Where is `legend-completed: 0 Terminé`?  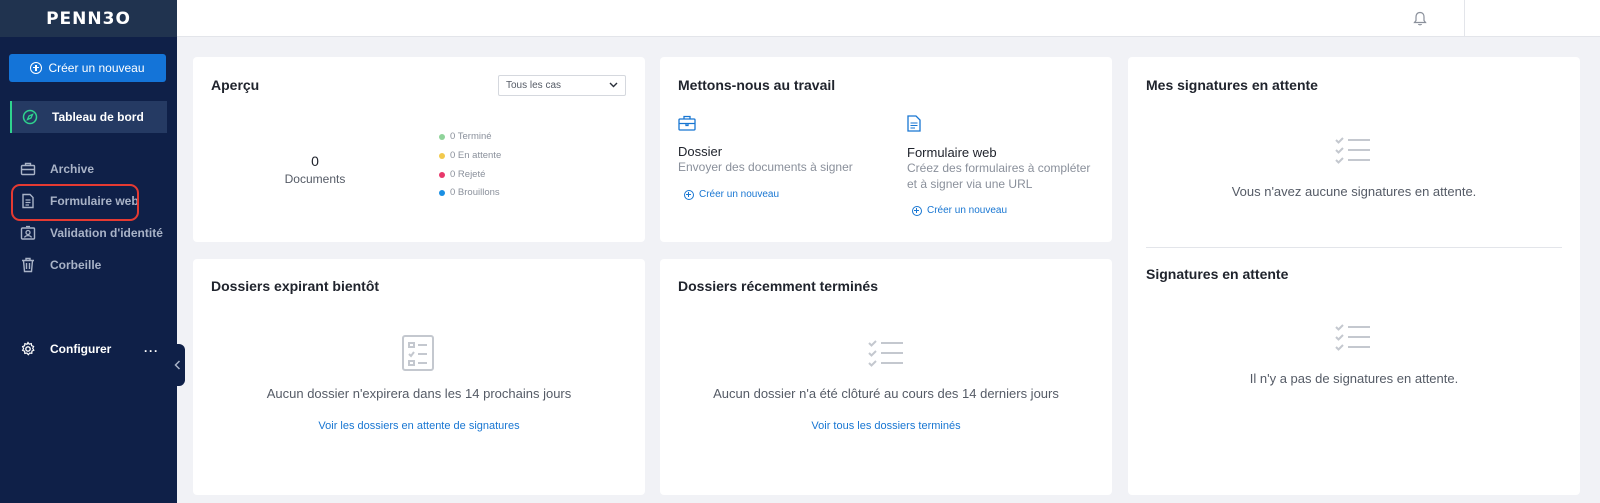 legend-completed: 0 Terminé is located at coordinates (465, 136).